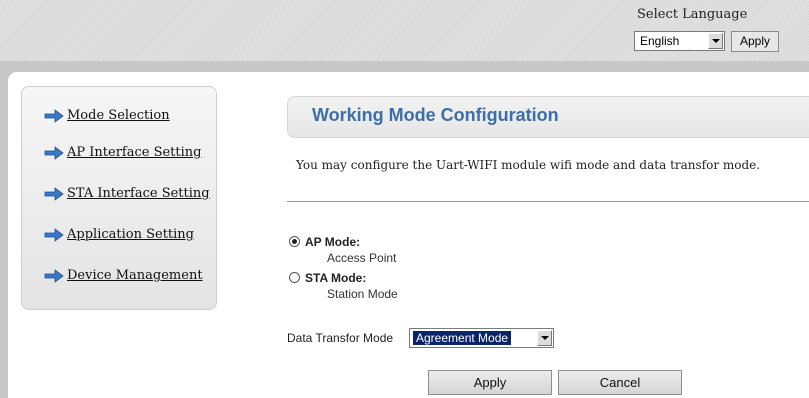 This screenshot has width=809, height=398. Describe the element at coordinates (294, 241) in the screenshot. I see `ap-mode-radio` at that location.